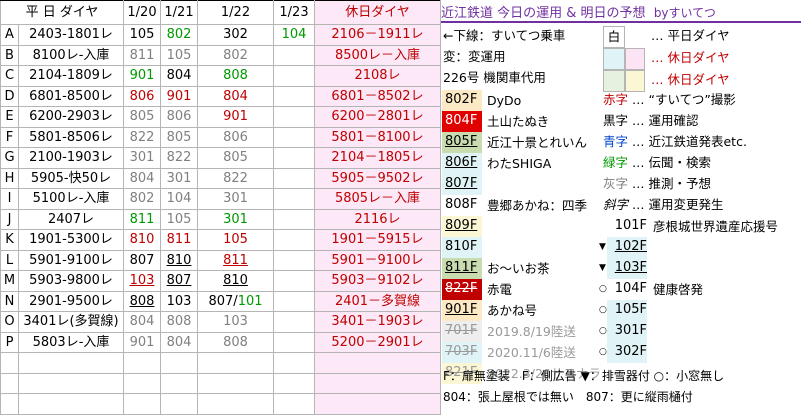 The width and height of the screenshot is (804, 415). I want to click on car-code: 901F, so click(462, 310).